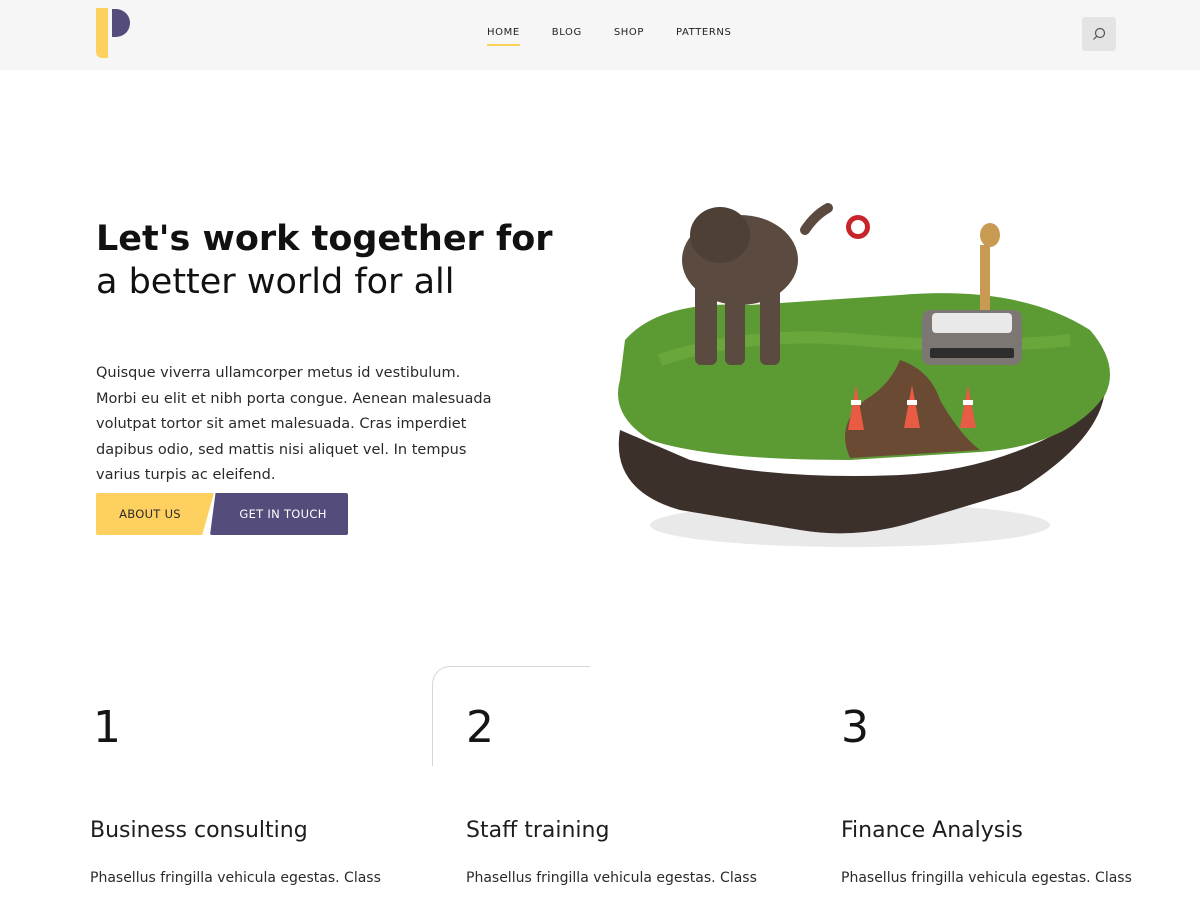 The image size is (1200, 900). What do you see at coordinates (855, 727) in the screenshot?
I see `feature-number: 3` at bounding box center [855, 727].